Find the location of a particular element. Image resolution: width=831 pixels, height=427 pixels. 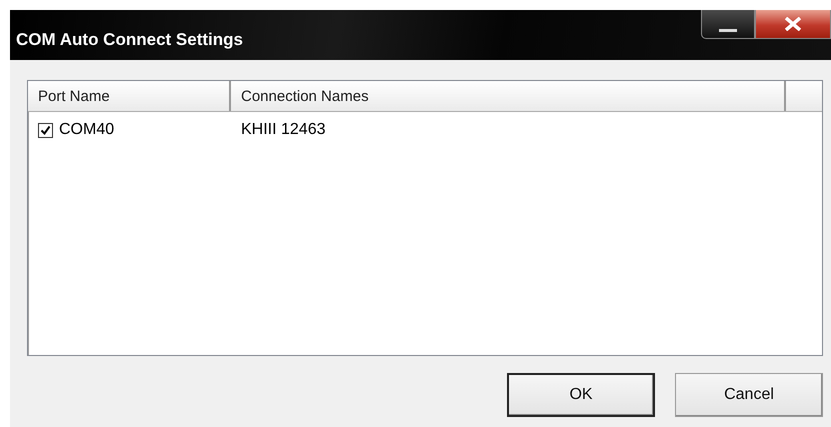

table-cell-text: KHIII 12463 is located at coordinates (283, 130).